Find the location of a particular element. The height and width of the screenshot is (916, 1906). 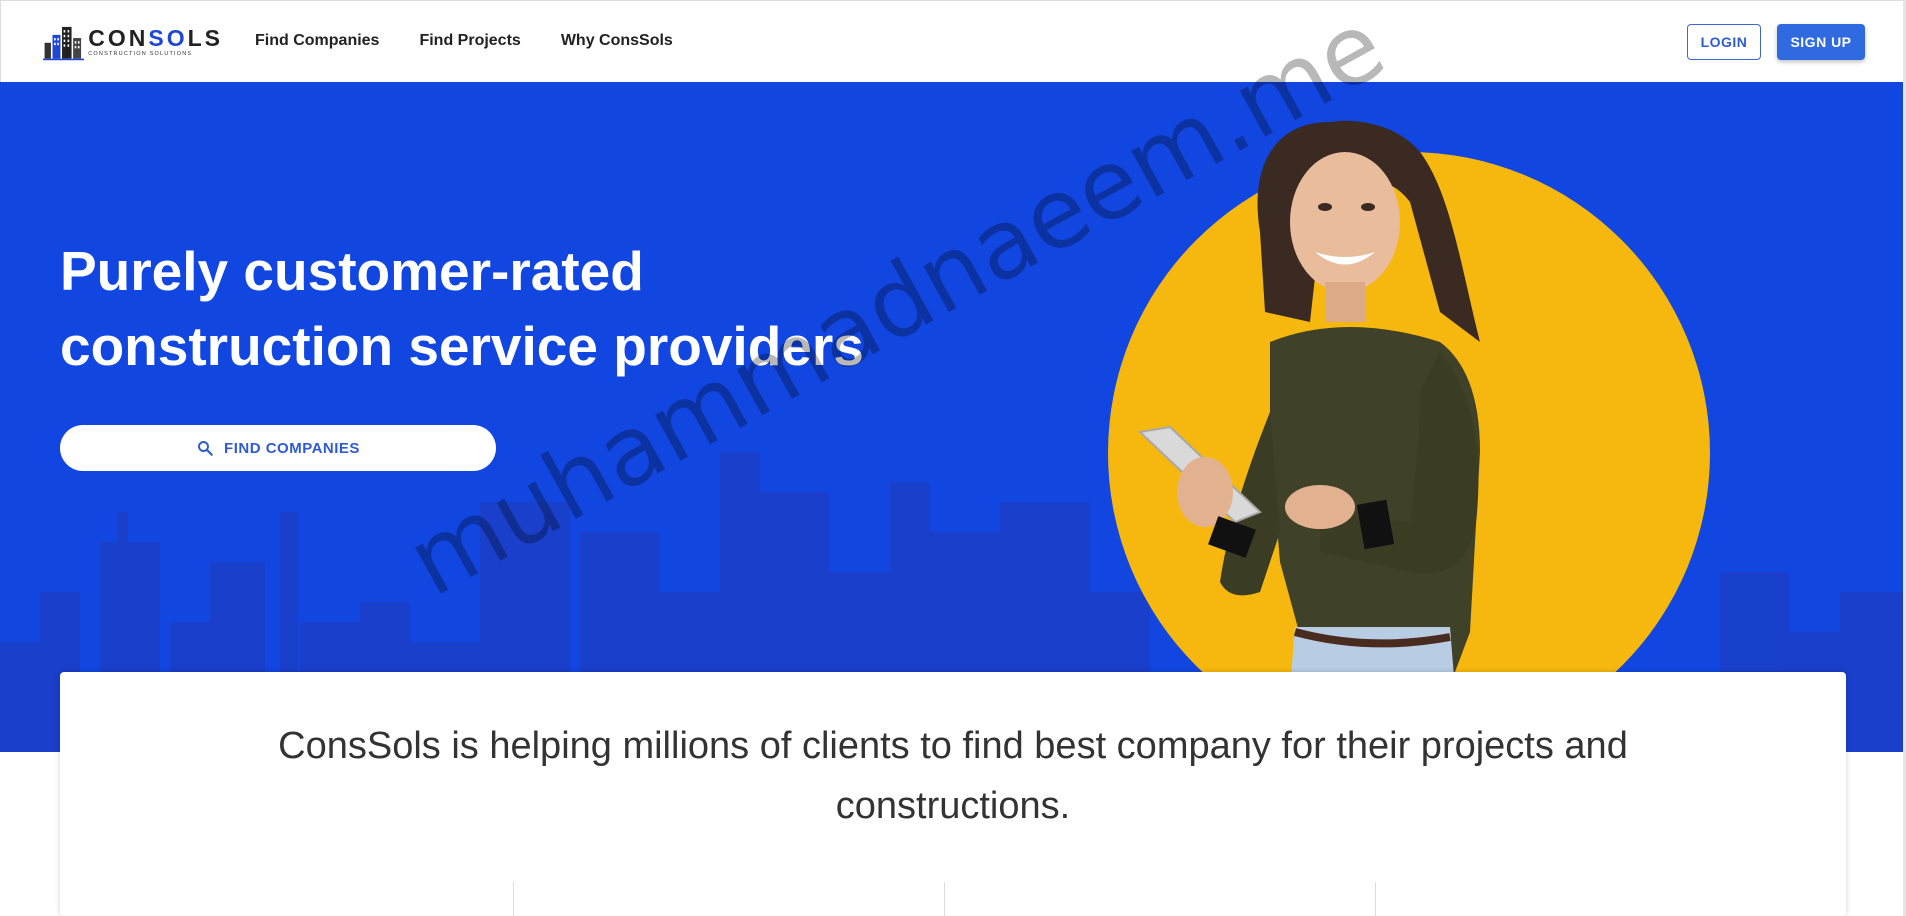

search-icon is located at coordinates (205, 448).